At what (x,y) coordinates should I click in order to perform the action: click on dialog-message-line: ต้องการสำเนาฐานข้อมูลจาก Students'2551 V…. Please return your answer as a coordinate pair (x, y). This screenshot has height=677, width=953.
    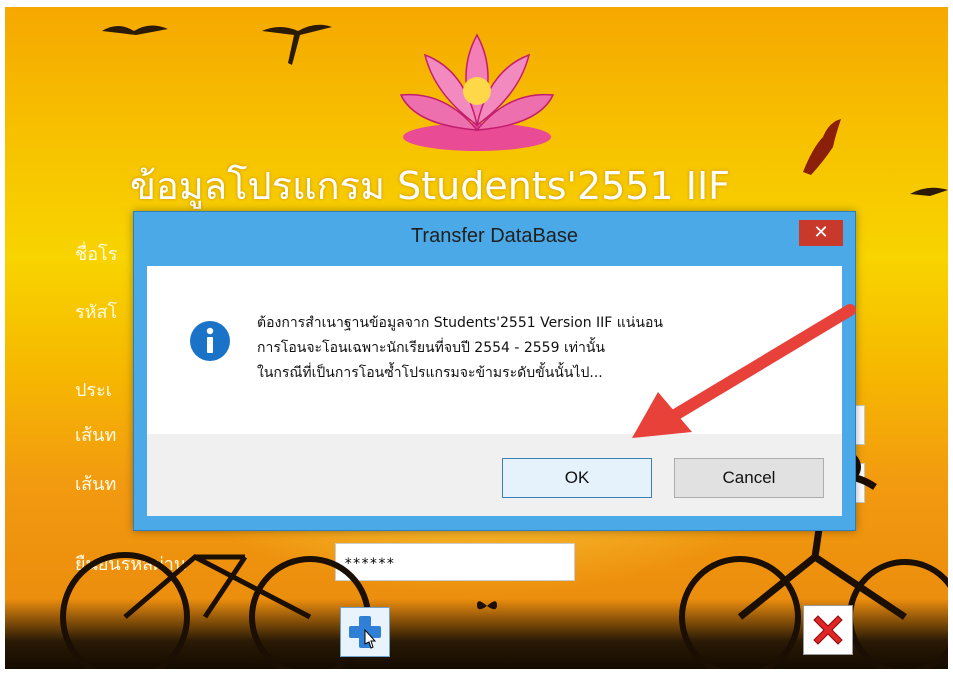
    Looking at the image, I should click on (460, 323).